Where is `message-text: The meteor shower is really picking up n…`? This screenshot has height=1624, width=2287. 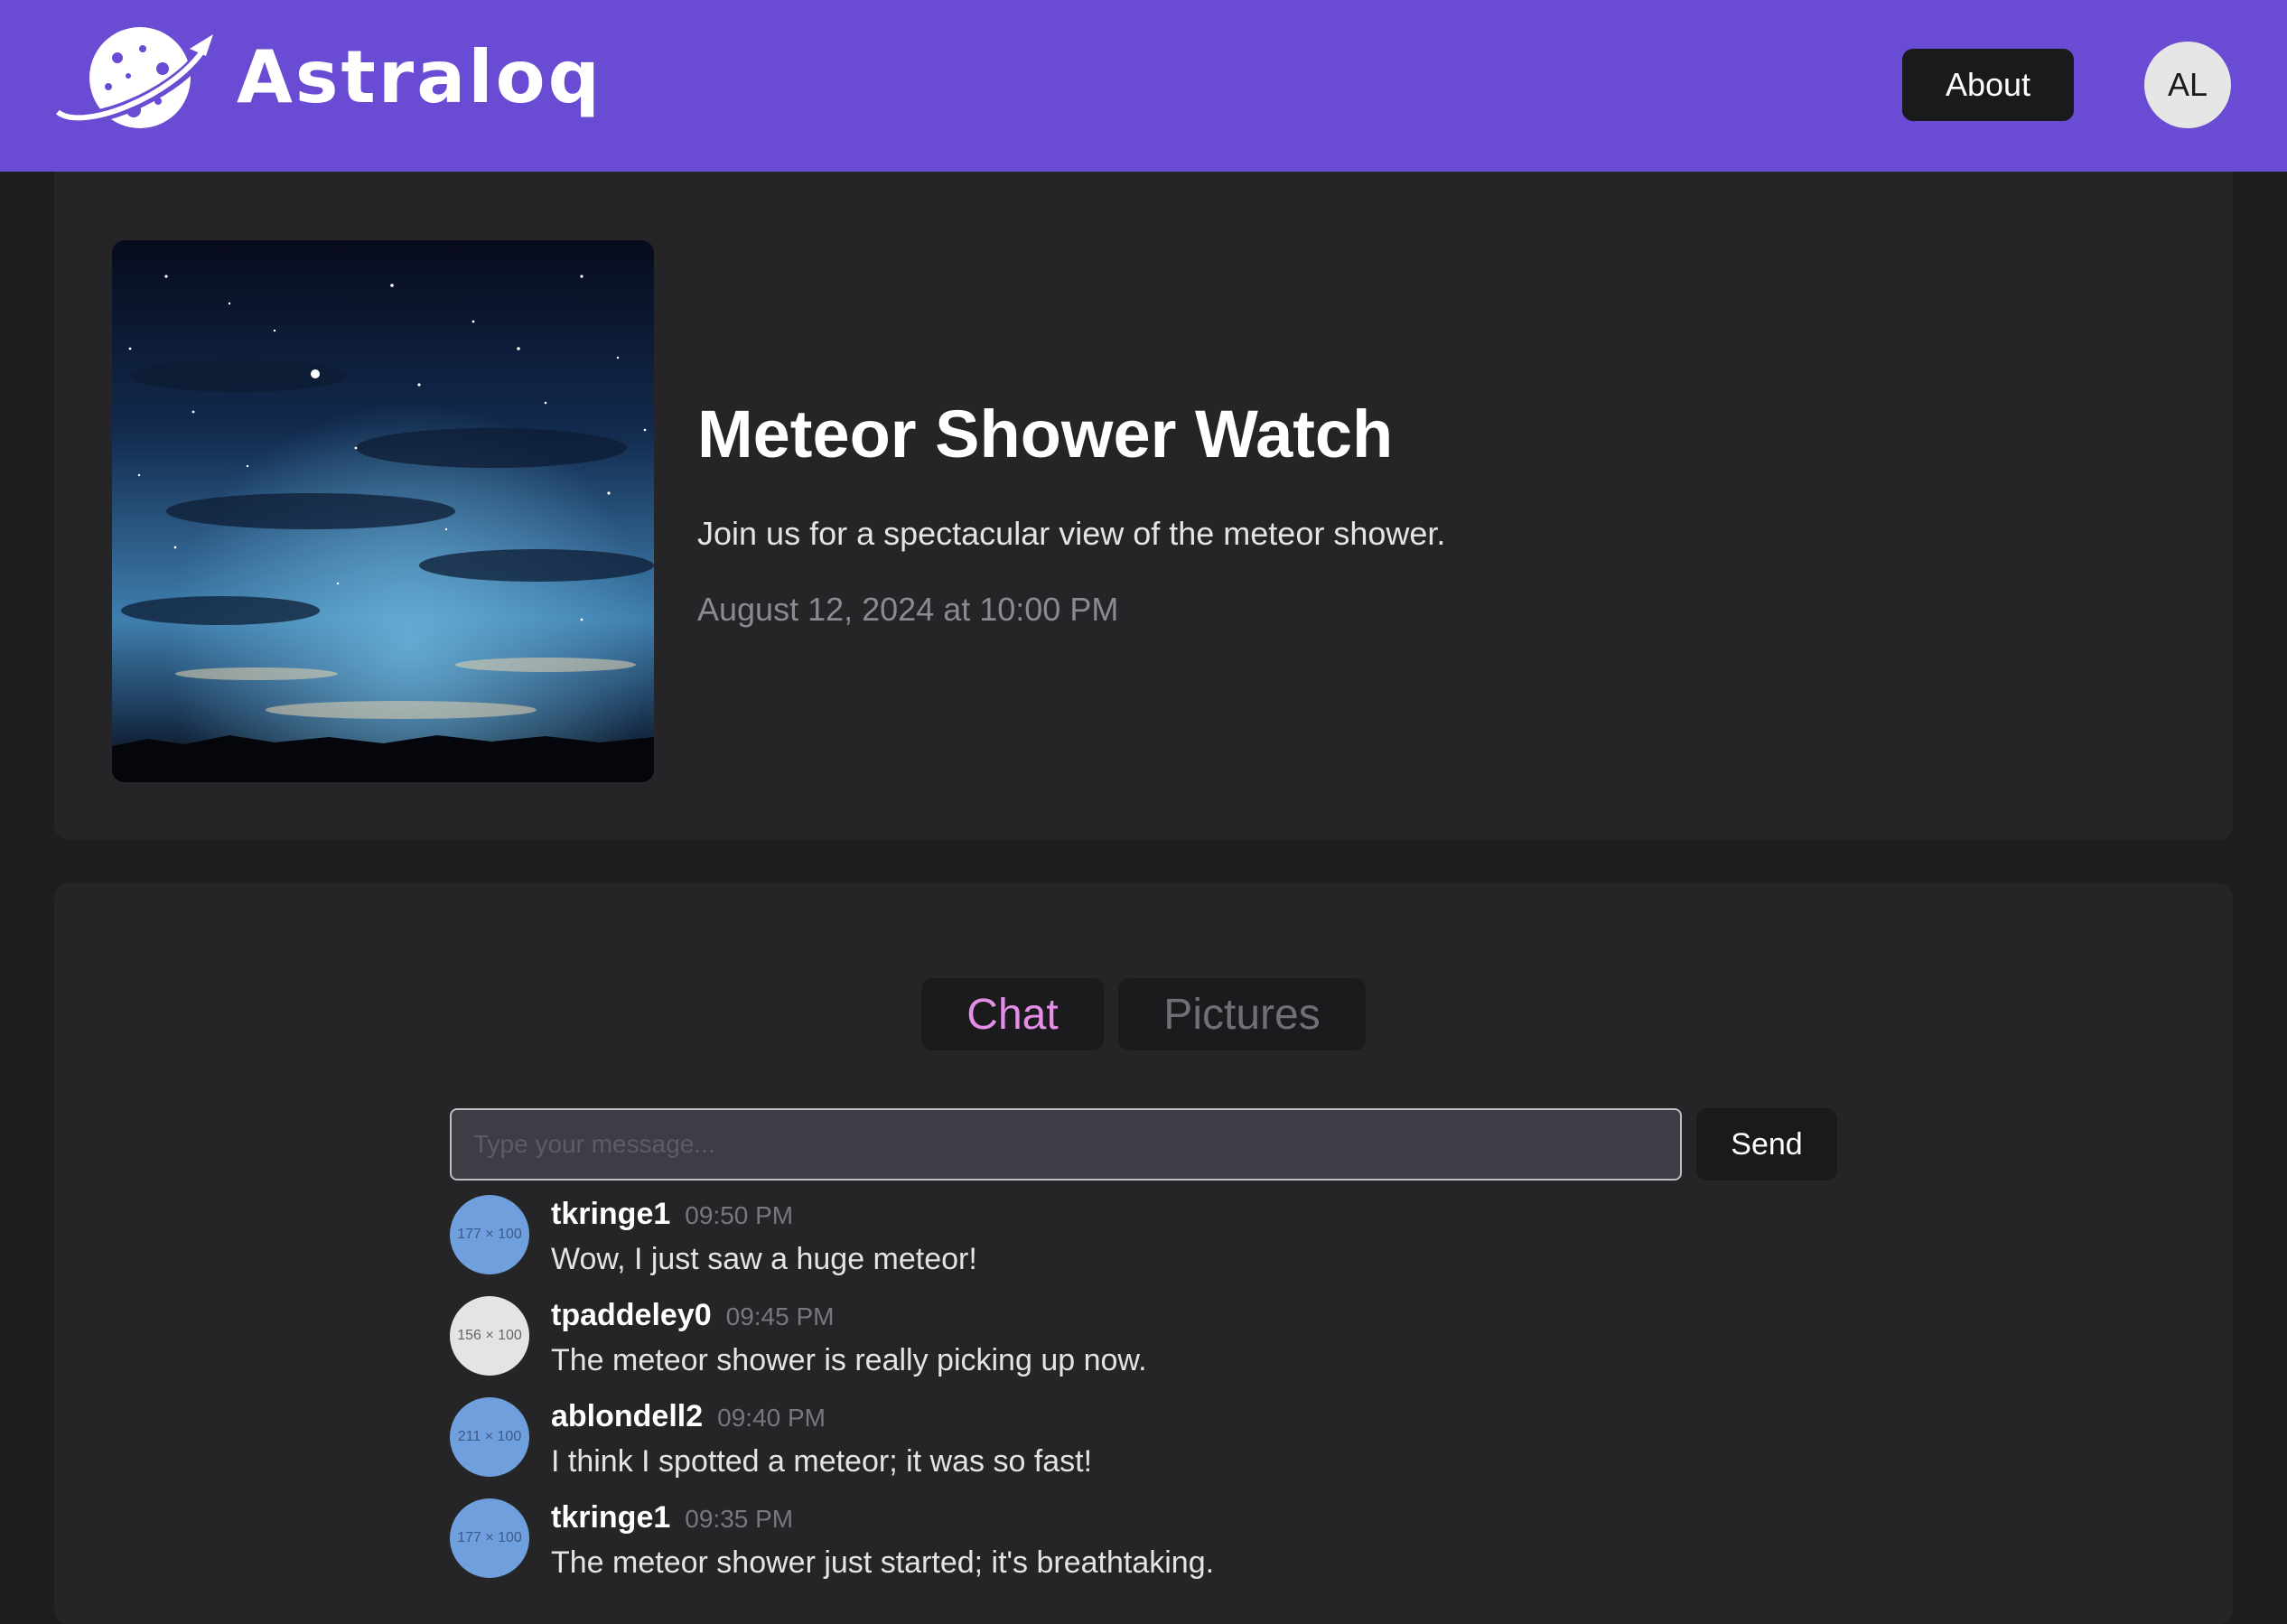
message-text: The meteor shower is really picking up n… is located at coordinates (849, 1360).